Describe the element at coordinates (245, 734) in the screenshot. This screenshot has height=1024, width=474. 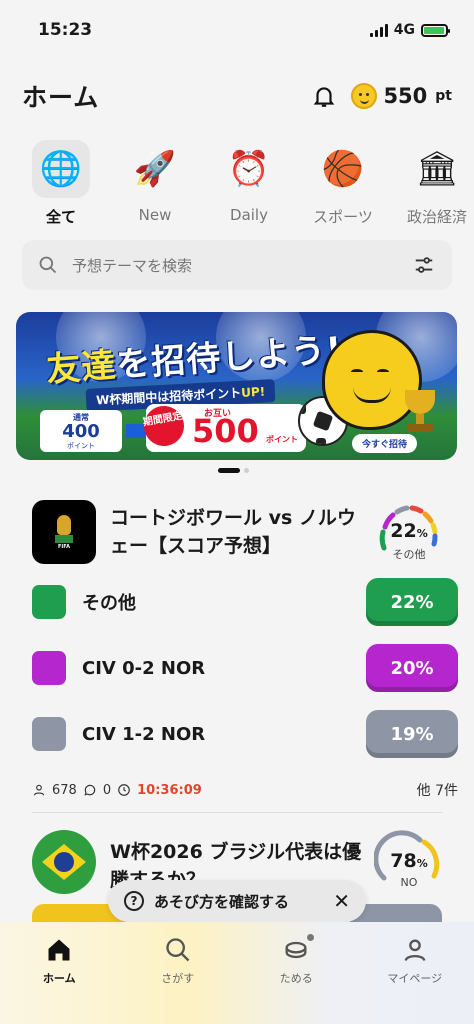
I see `option-row: CIV 1-2 NOR 19%` at that location.